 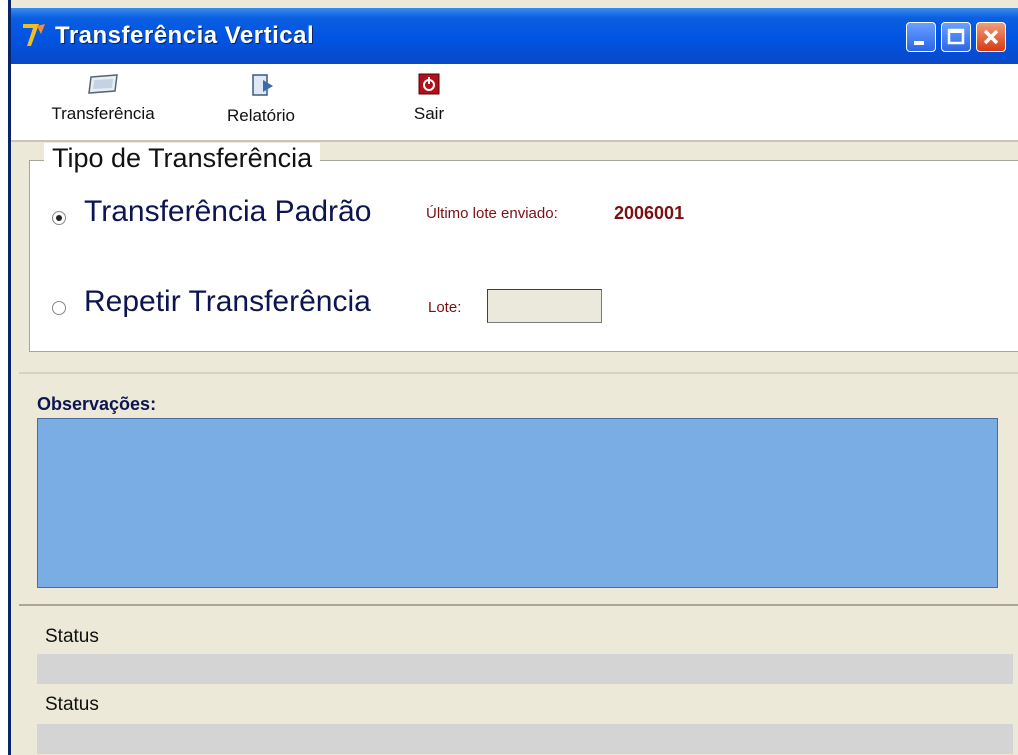 What do you see at coordinates (514, 36) in the screenshot?
I see `title-bar: Transferência Vertical` at bounding box center [514, 36].